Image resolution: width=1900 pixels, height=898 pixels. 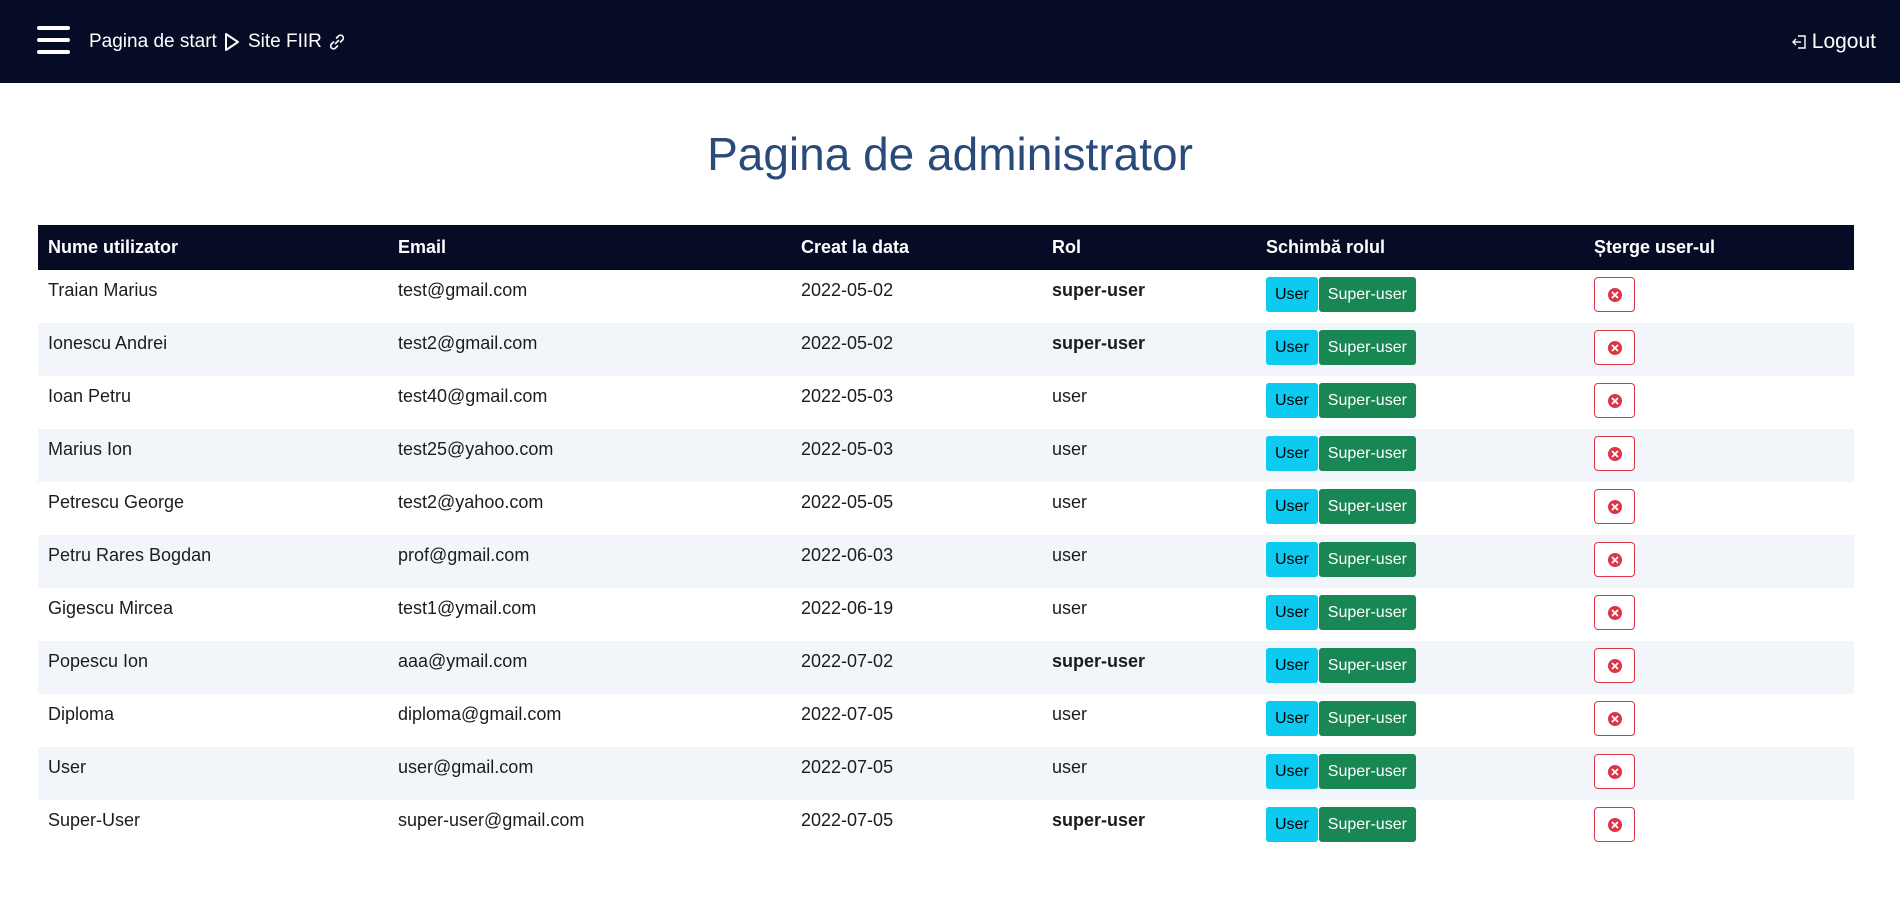 I want to click on created-date-text: 2022-06-03, so click(x=847, y=555).